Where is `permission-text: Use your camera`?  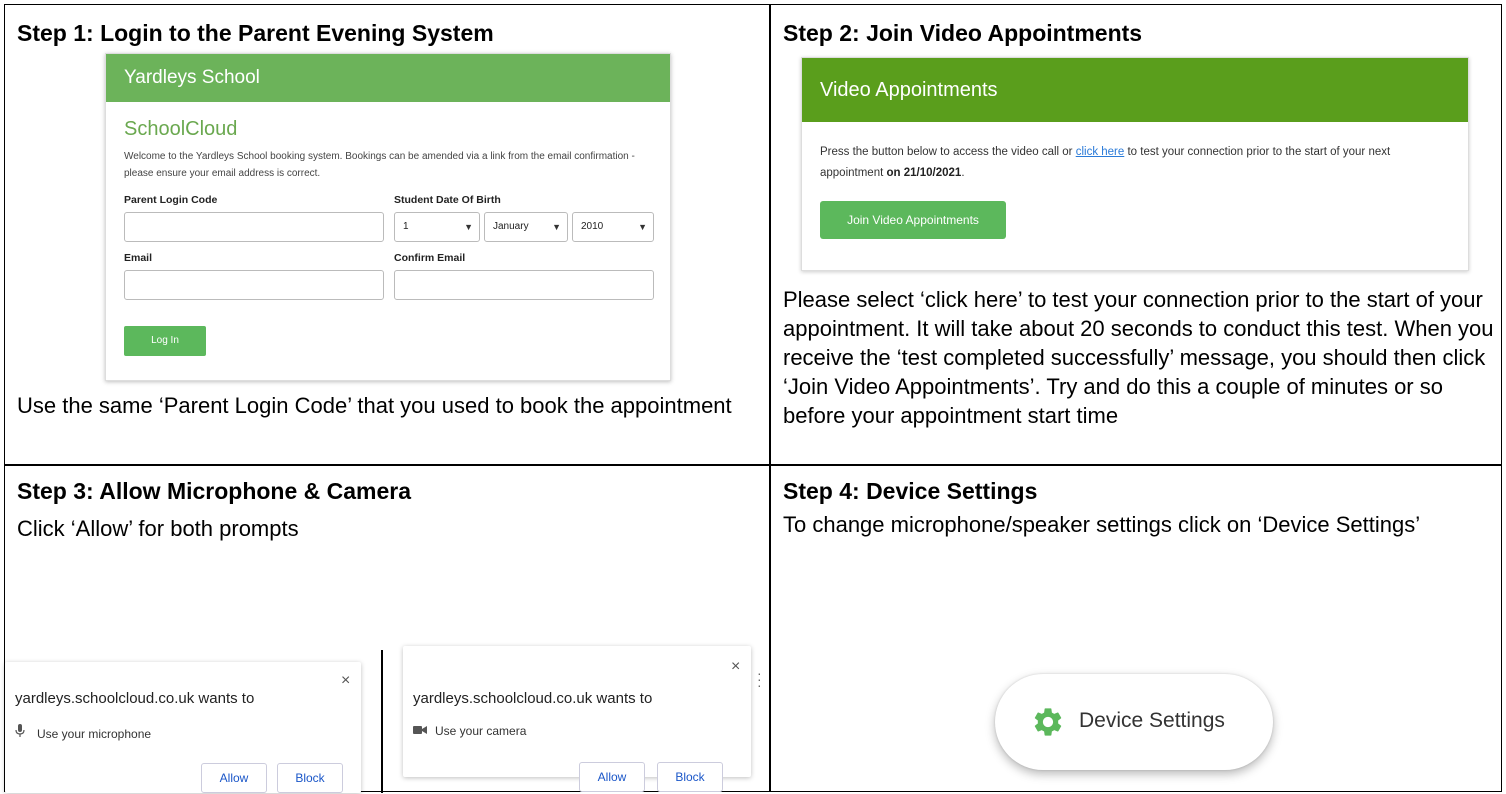 permission-text: Use your camera is located at coordinates (481, 731).